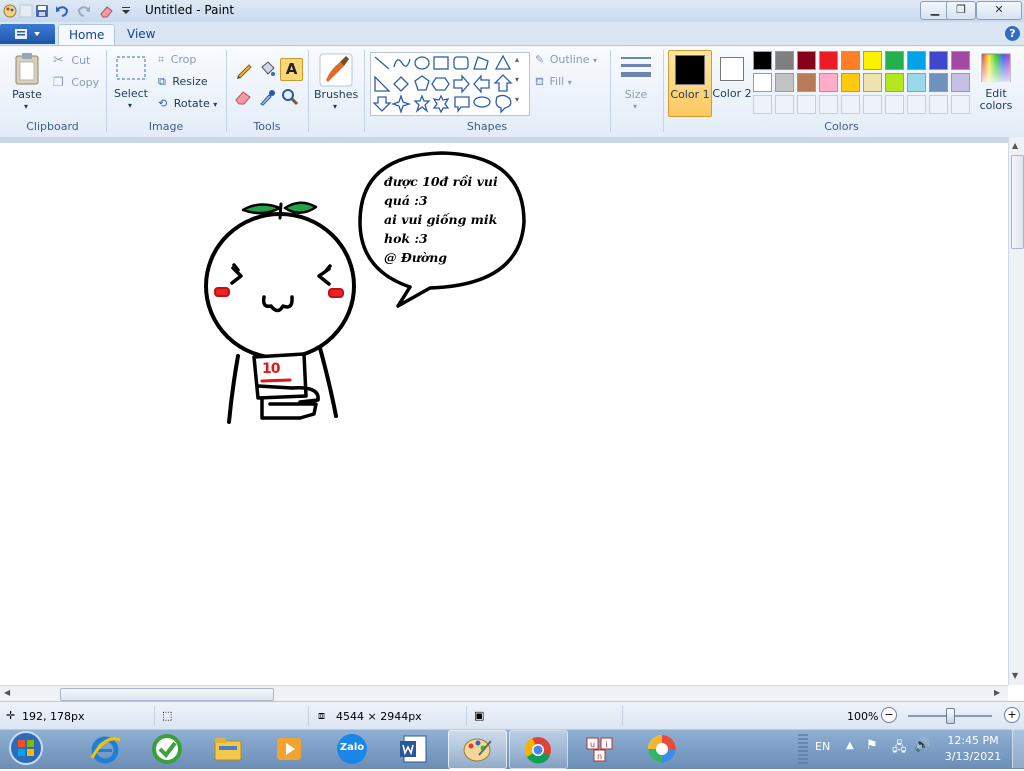 The height and width of the screenshot is (771, 1024). I want to click on crop-button: ⌗ Crop, so click(177, 60).